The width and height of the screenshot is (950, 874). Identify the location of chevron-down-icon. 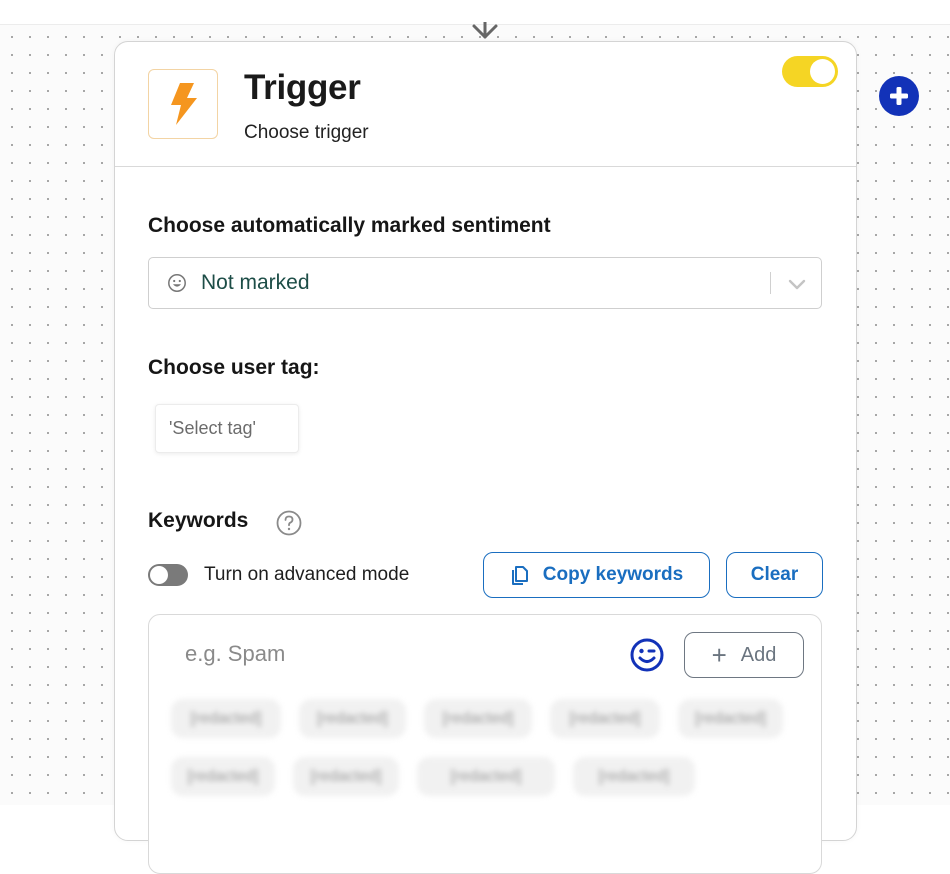
(797, 284).